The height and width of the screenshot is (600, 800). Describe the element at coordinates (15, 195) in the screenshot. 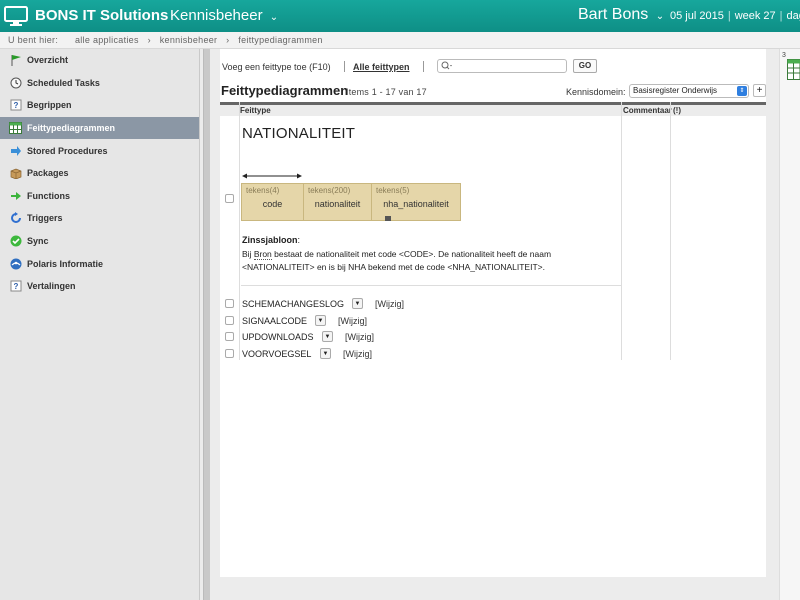

I see `functions-icon` at that location.